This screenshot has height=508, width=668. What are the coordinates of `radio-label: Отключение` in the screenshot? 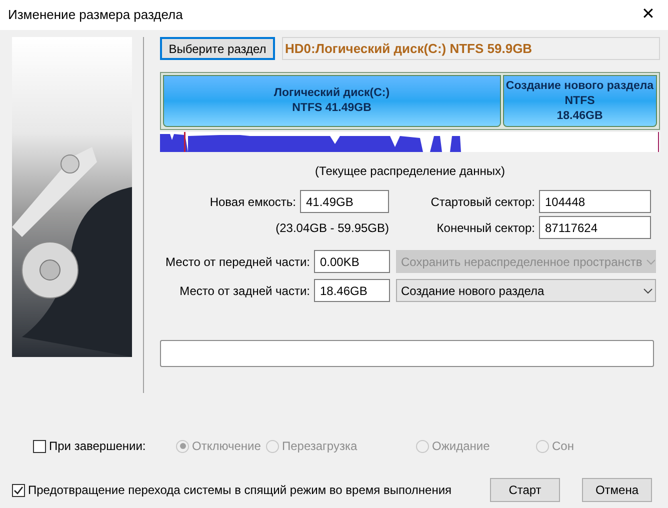 It's located at (226, 446).